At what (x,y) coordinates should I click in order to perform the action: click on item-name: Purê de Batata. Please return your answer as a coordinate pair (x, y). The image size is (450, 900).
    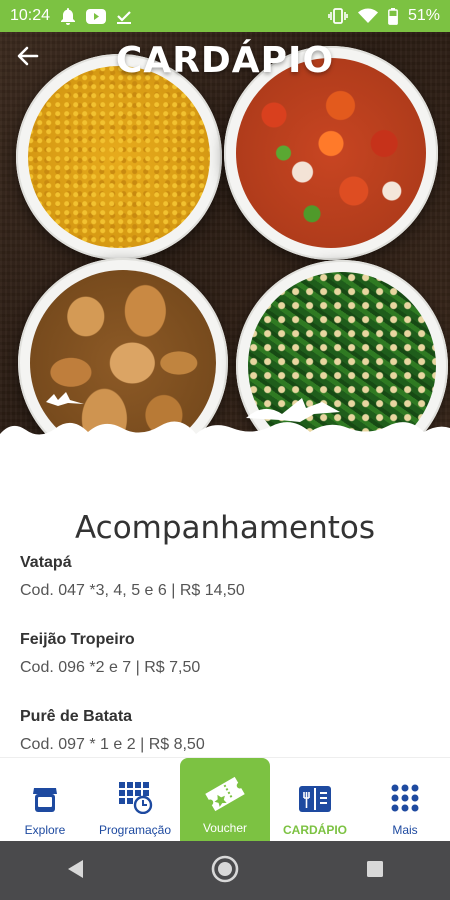
    Looking at the image, I should click on (76, 716).